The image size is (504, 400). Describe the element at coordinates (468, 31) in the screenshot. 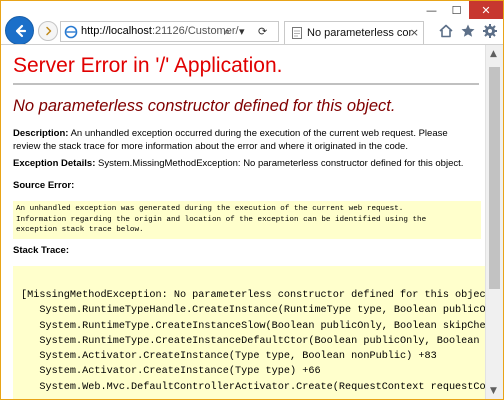

I see `star-icon` at that location.